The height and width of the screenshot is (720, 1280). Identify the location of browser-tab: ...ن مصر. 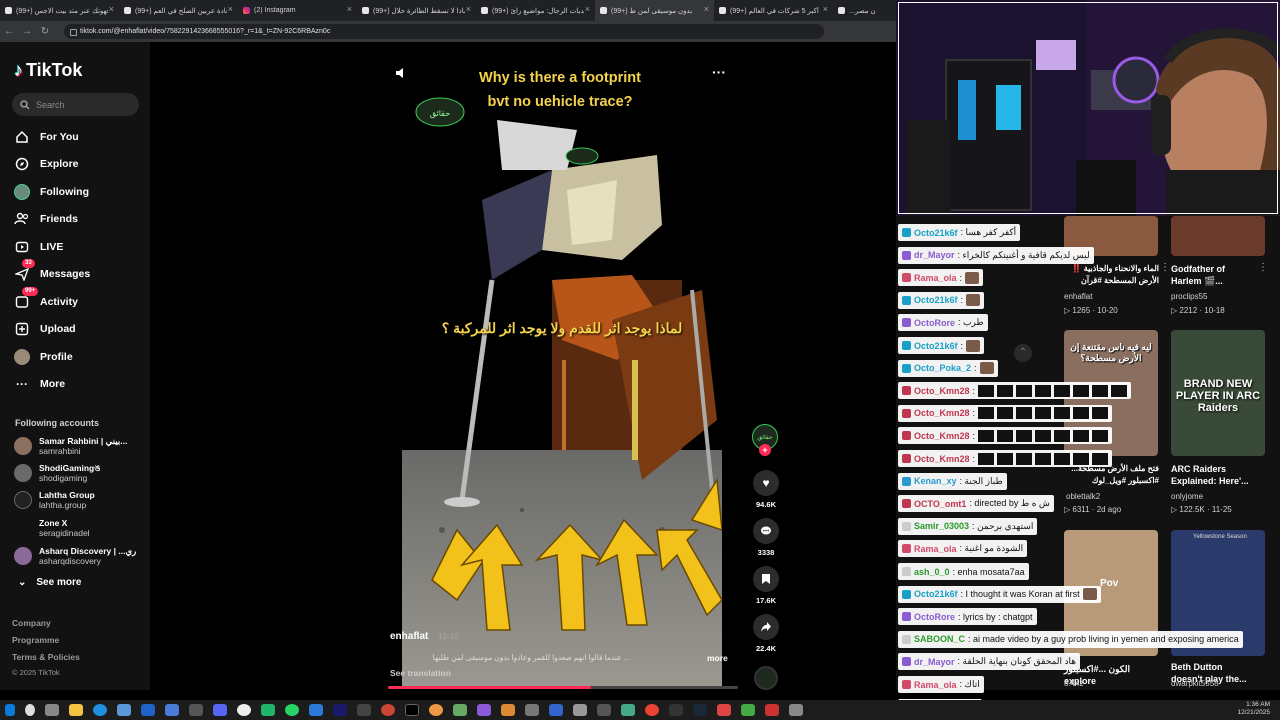
(864, 10).